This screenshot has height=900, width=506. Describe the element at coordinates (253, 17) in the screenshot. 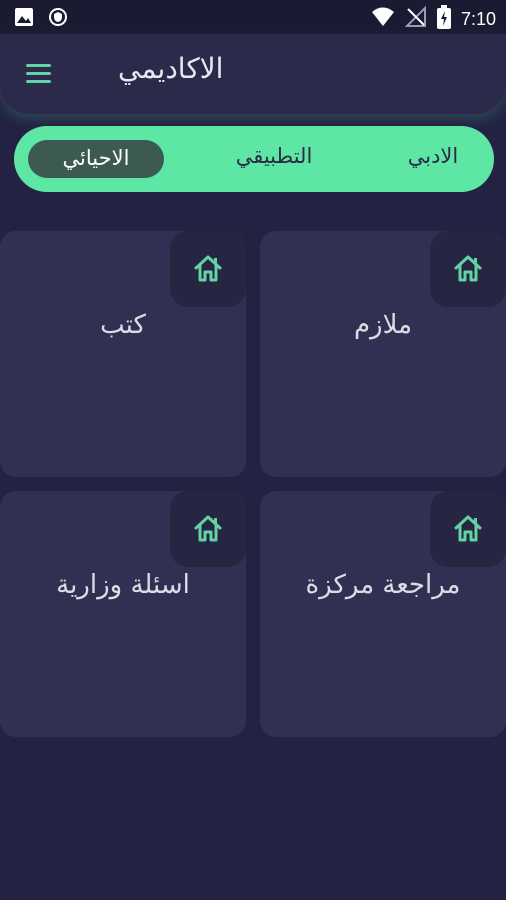

I see `status-bar: 7:10` at that location.